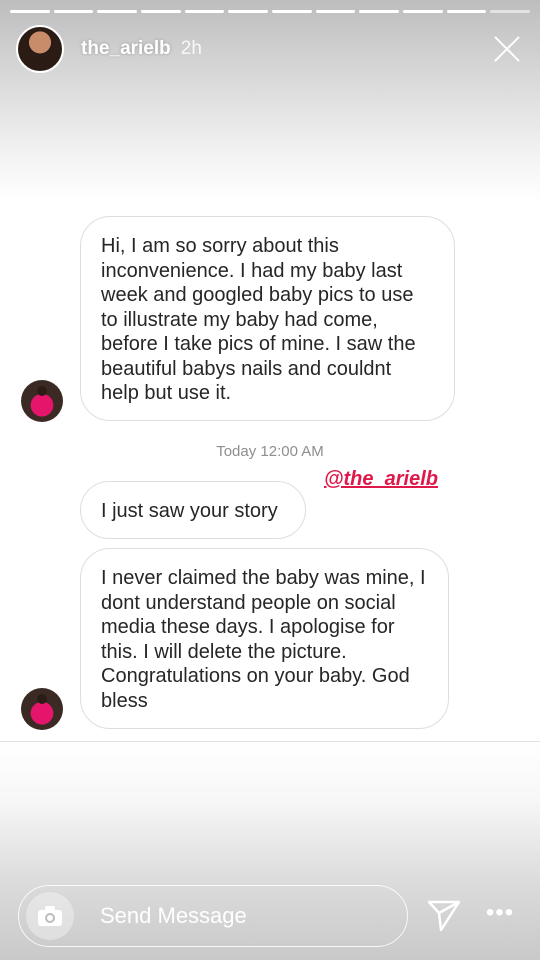 The width and height of the screenshot is (540, 960). Describe the element at coordinates (50, 916) in the screenshot. I see `camera-icon` at that location.